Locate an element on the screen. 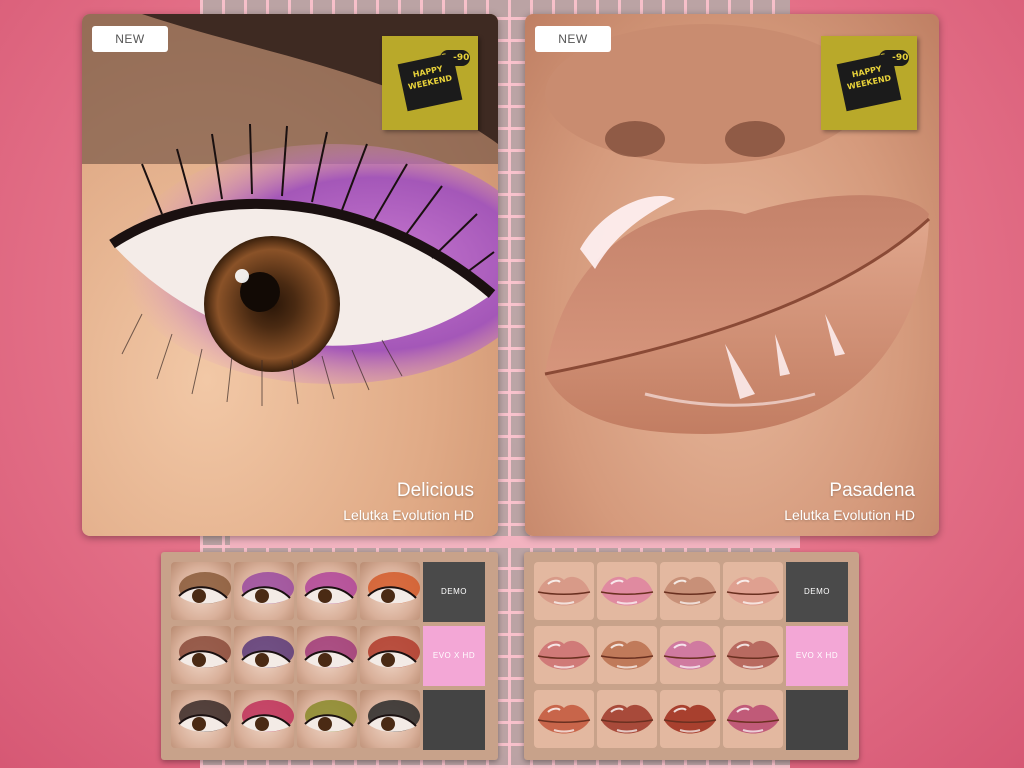 The height and width of the screenshot is (768, 1024). lipgloss-swatch-board: DEMO EVO X HD is located at coordinates (691, 656).